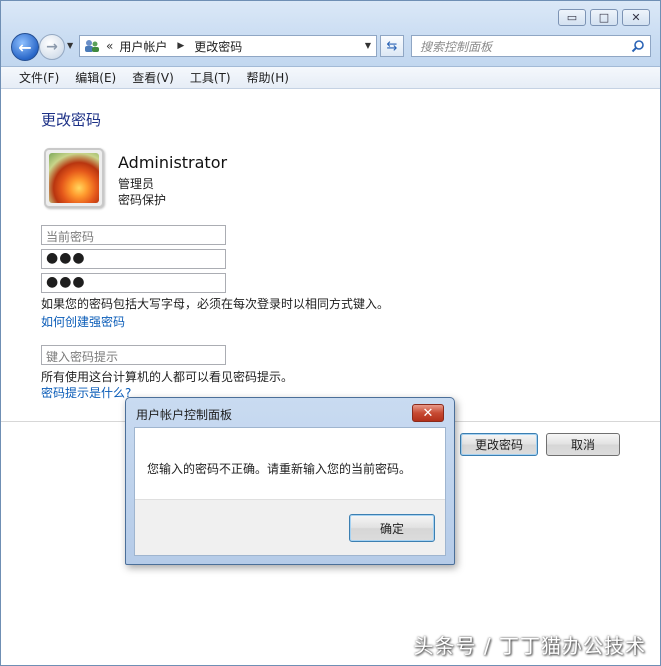 The height and width of the screenshot is (666, 661). Describe the element at coordinates (109, 46) in the screenshot. I see `address-overflow-chevron: «` at that location.